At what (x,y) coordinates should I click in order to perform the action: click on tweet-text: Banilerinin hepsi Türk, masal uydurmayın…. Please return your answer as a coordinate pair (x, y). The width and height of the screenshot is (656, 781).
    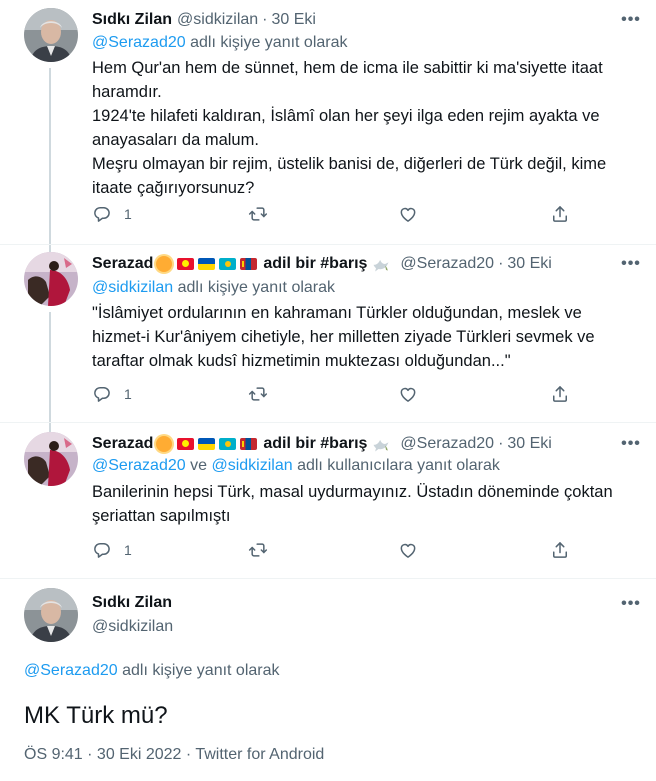
    Looking at the image, I should click on (362, 504).